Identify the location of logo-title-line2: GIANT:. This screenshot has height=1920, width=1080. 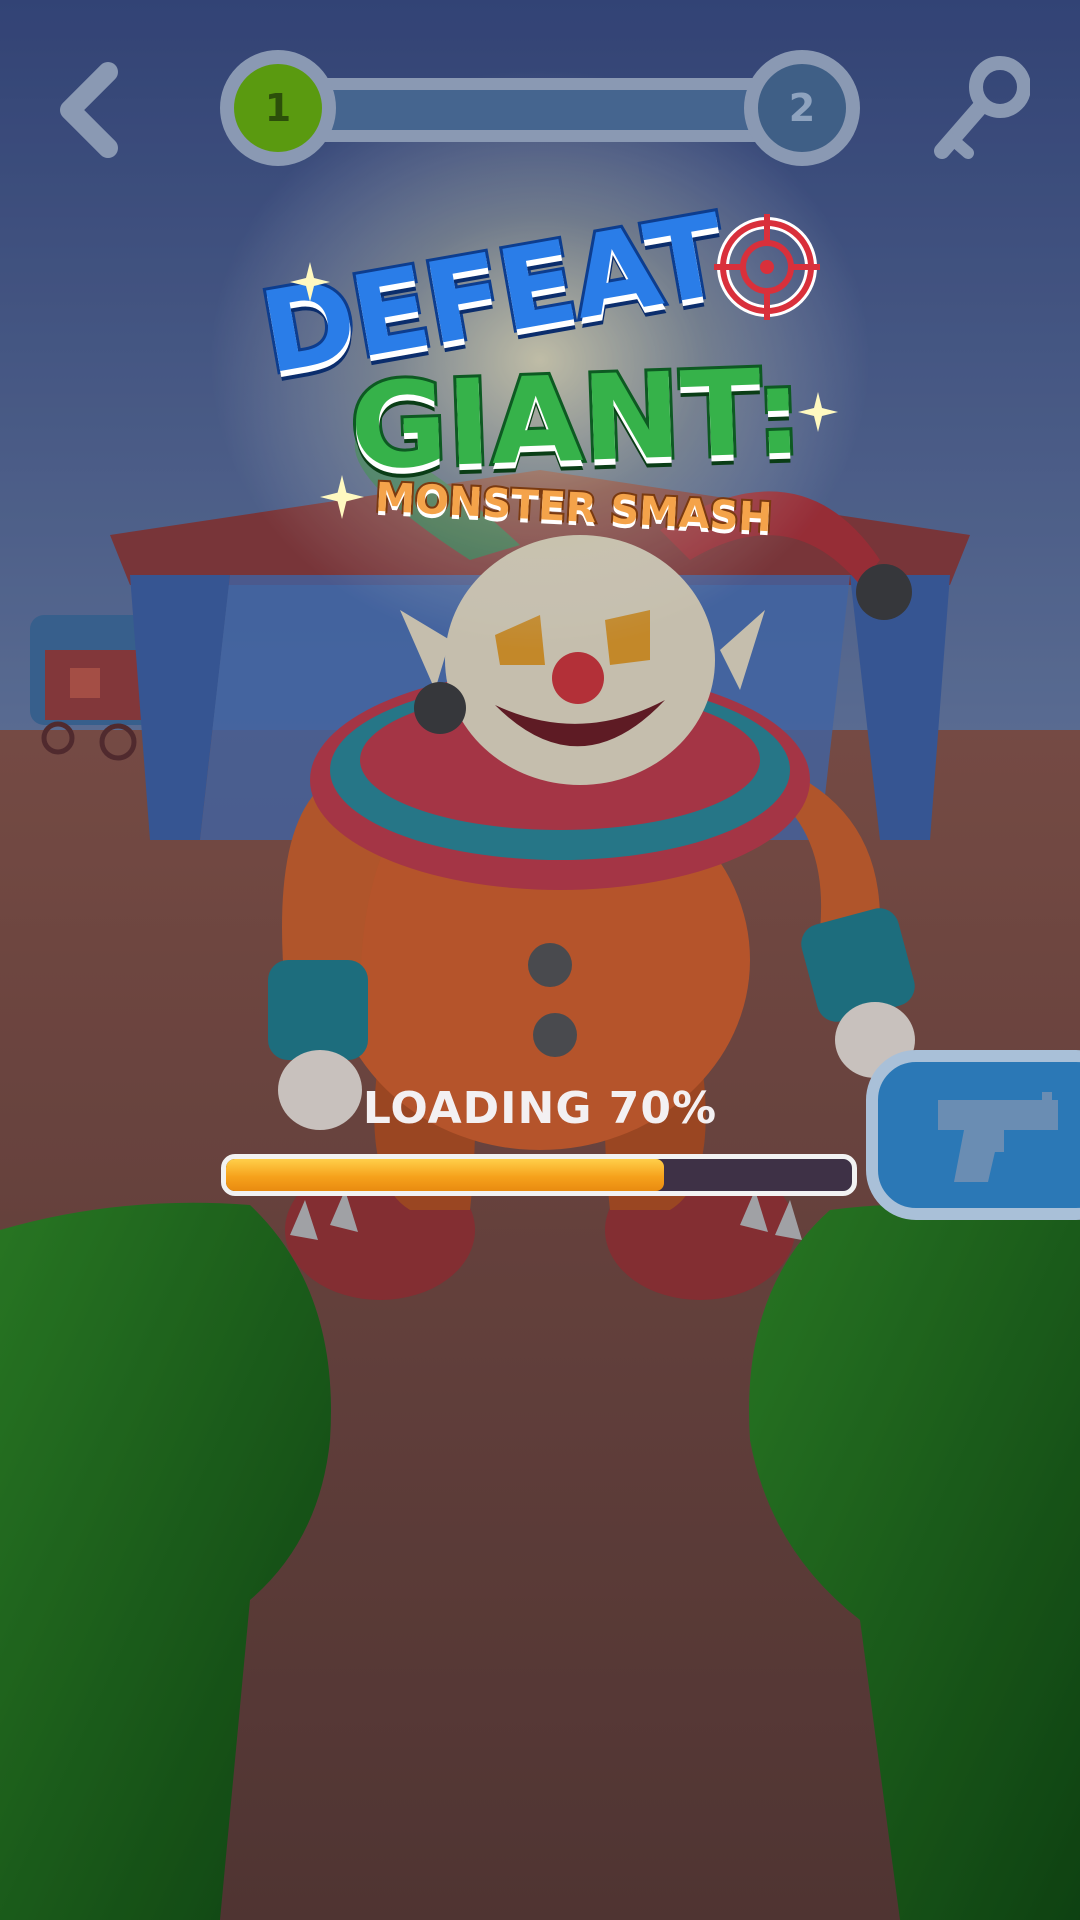
(576, 419).